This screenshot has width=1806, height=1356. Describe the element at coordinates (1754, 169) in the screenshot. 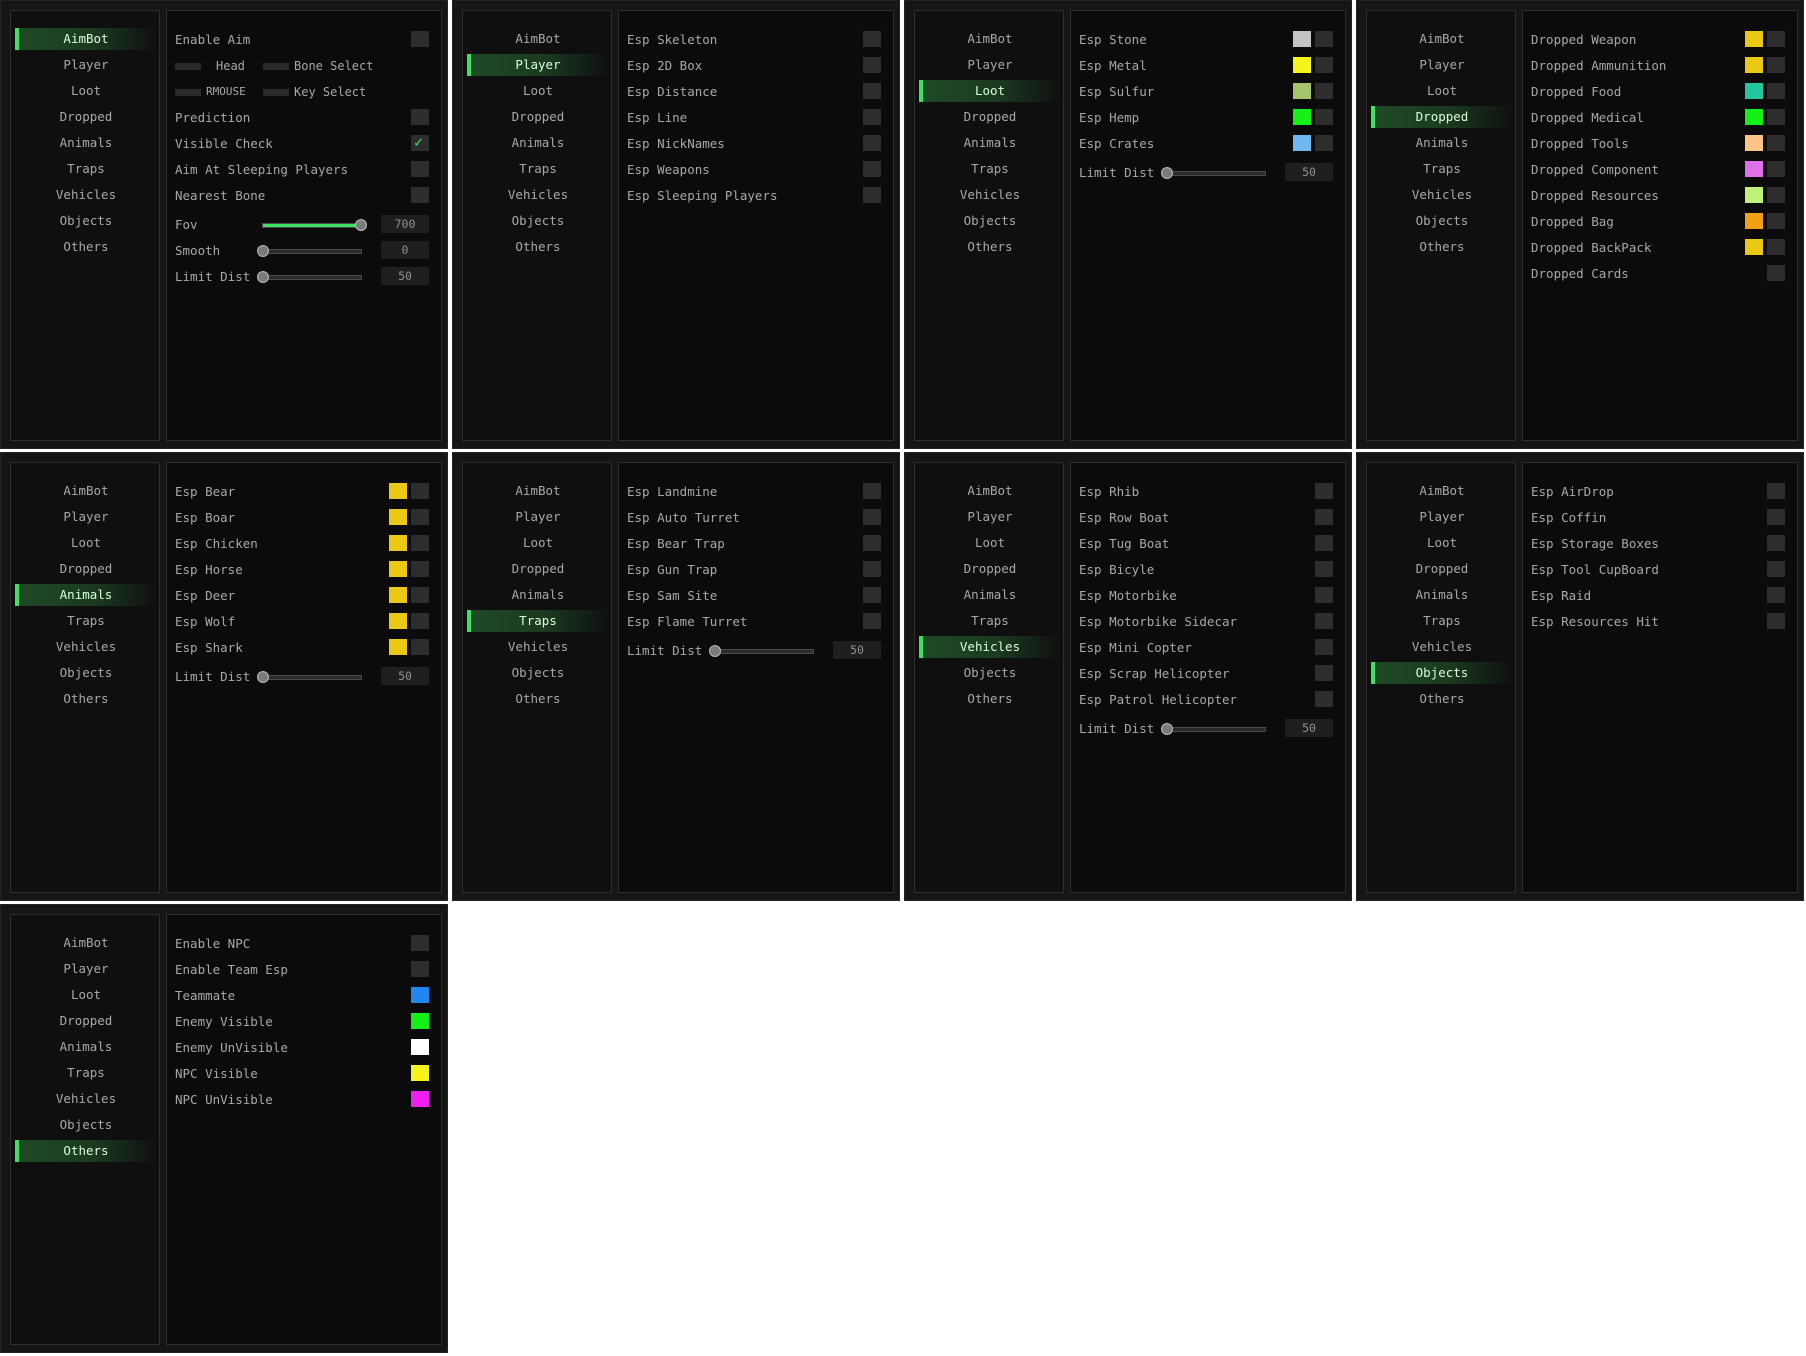

I see `dropped-component-color-swatch` at that location.